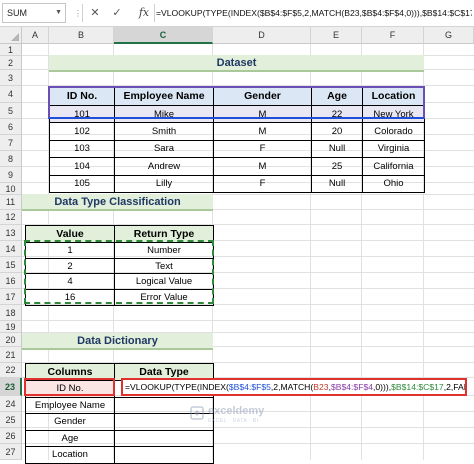 This screenshot has height=464, width=474. I want to click on exceldemy-logo-icon, so click(197, 413).